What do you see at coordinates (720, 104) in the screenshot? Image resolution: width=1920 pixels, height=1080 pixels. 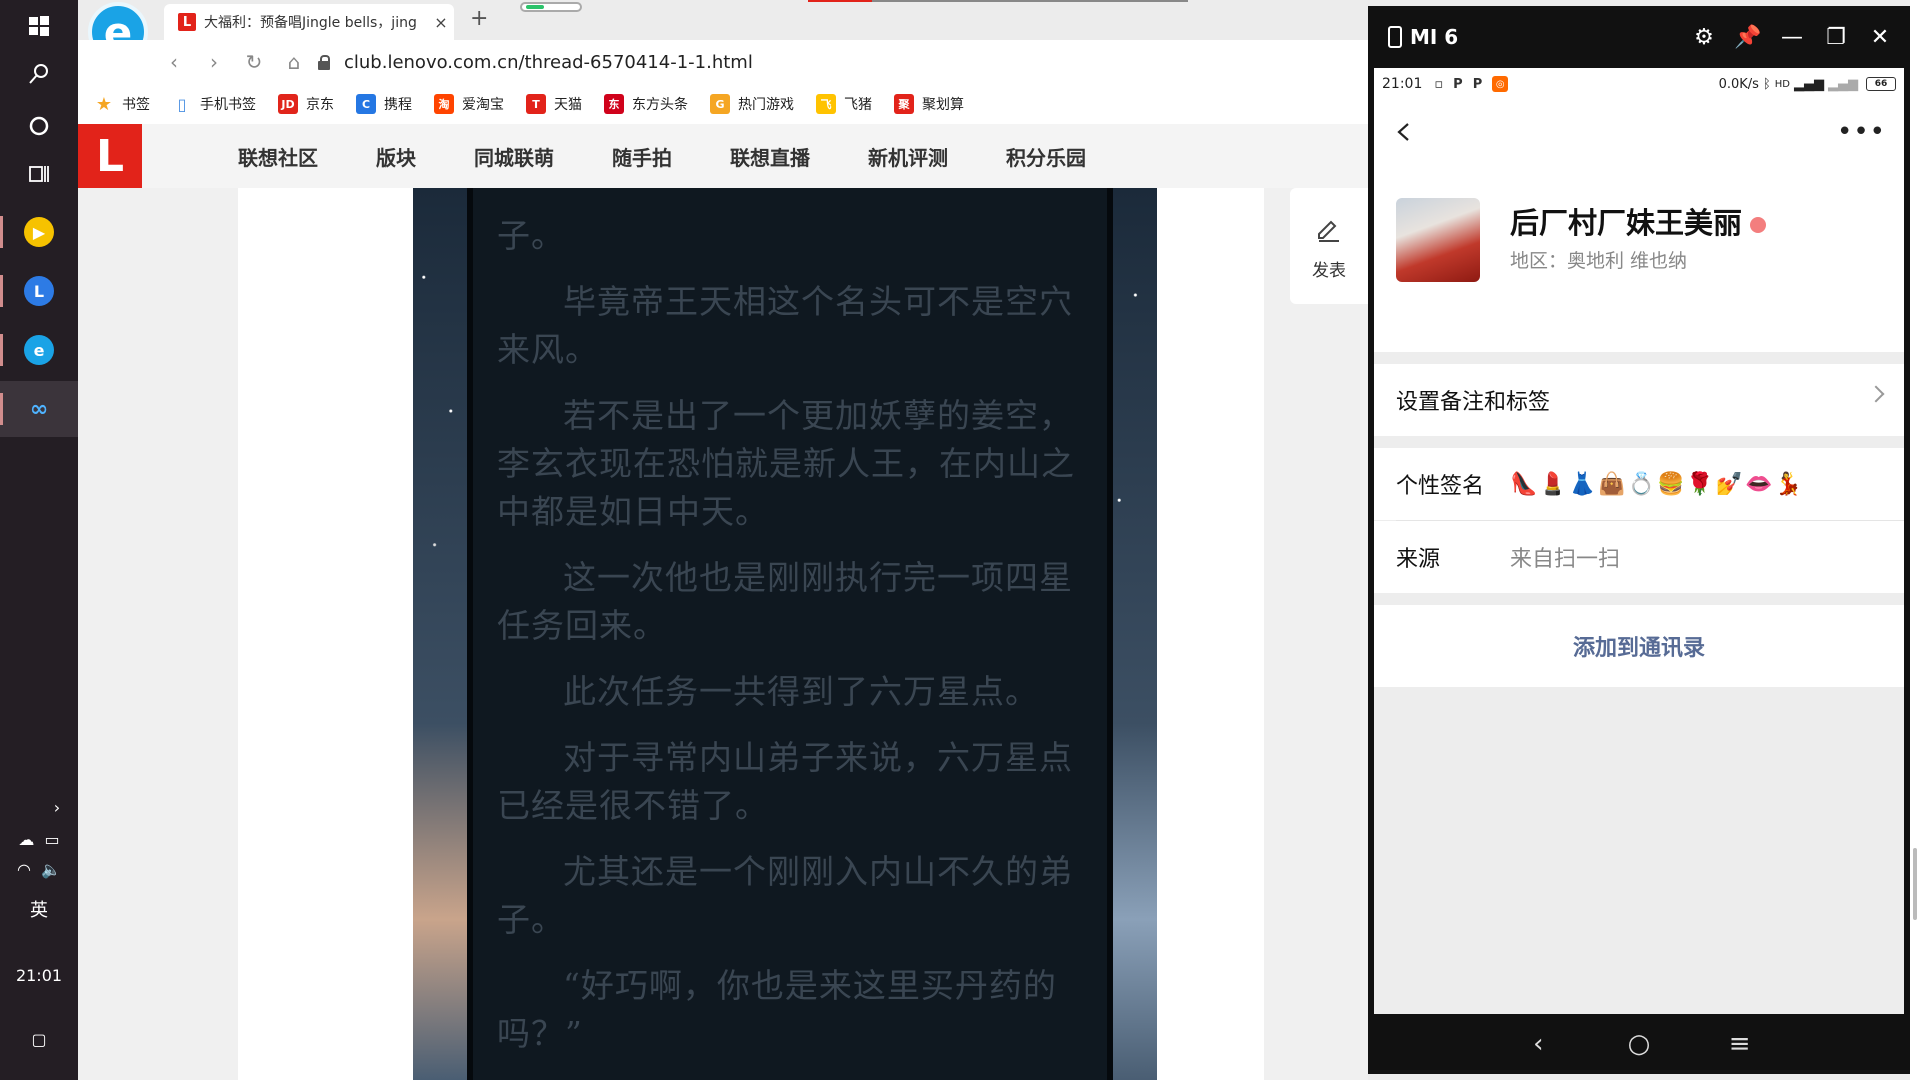 I see `game-icon: G` at bounding box center [720, 104].